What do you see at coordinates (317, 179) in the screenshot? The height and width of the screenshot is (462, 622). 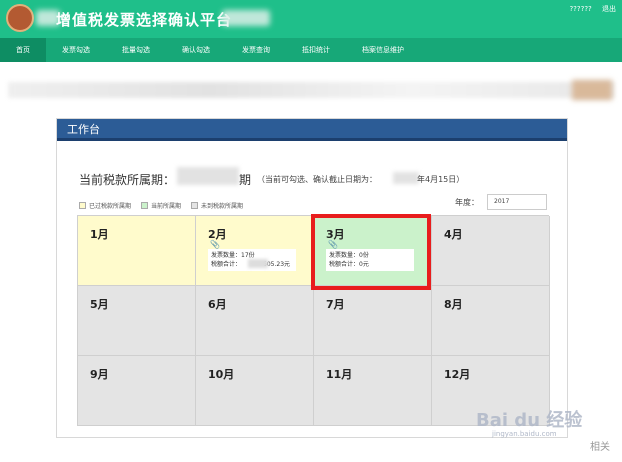 I see `deadline-label: （当前可勾选、确认截止日期为：` at bounding box center [317, 179].